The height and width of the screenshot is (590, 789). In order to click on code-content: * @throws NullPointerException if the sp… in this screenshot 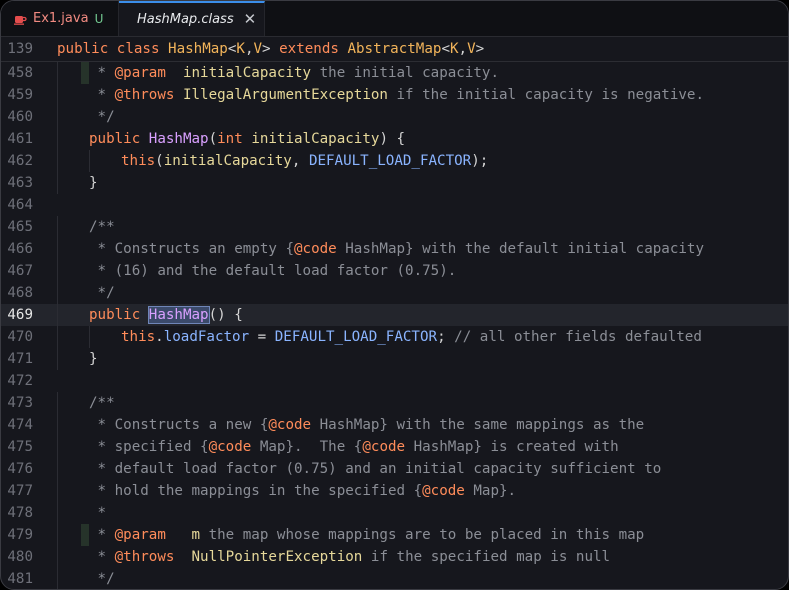, I will do `click(422, 557)`.